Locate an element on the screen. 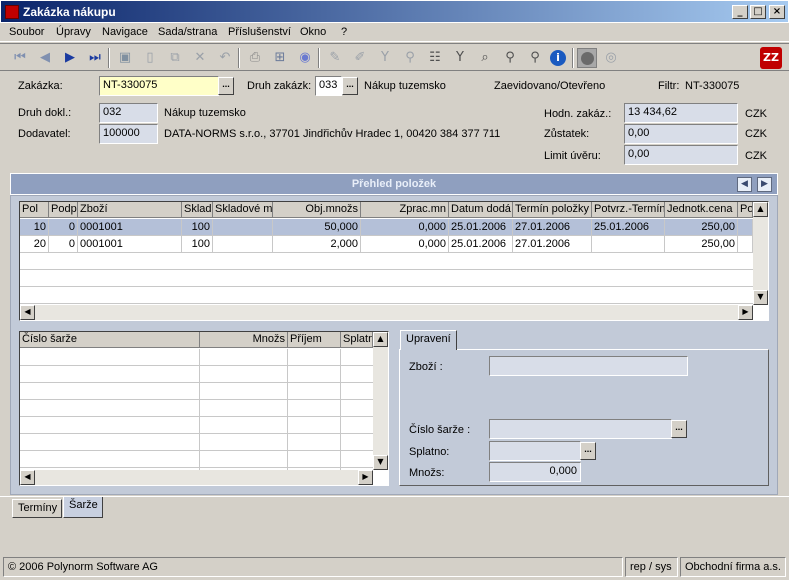 Image resolution: width=789 pixels, height=580 pixels. search-filter-icon: ⌕ is located at coordinates (485, 58).